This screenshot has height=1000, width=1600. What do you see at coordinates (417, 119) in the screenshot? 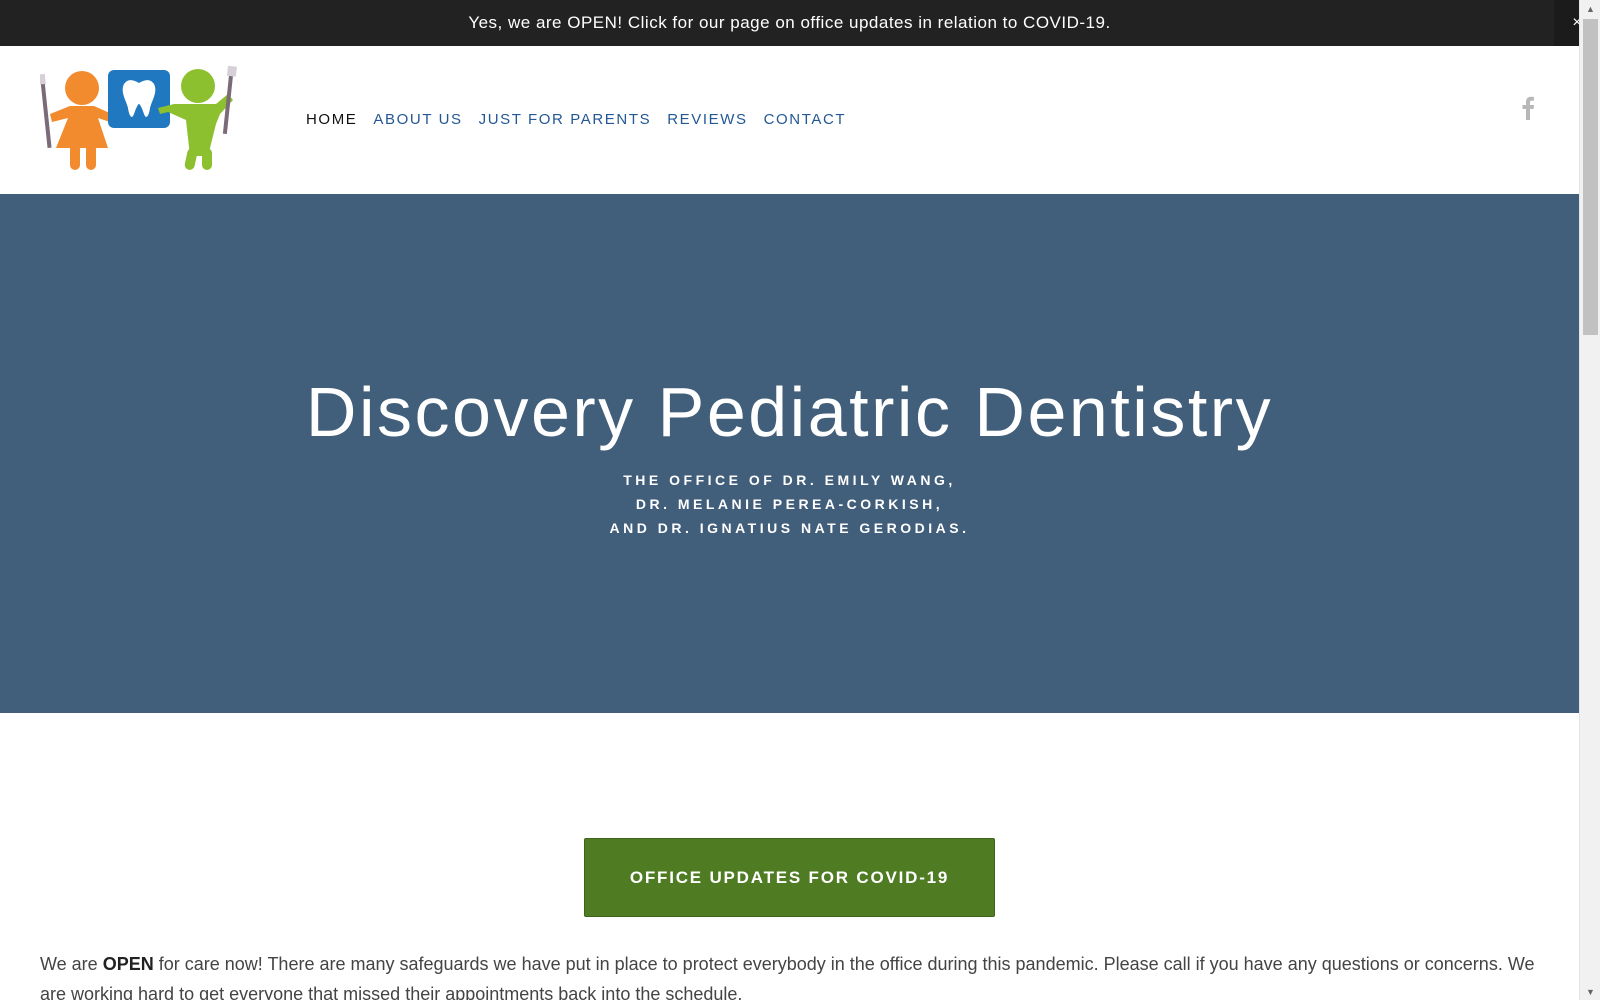
I see `nav-item-about-us: ABOUT US` at bounding box center [417, 119].